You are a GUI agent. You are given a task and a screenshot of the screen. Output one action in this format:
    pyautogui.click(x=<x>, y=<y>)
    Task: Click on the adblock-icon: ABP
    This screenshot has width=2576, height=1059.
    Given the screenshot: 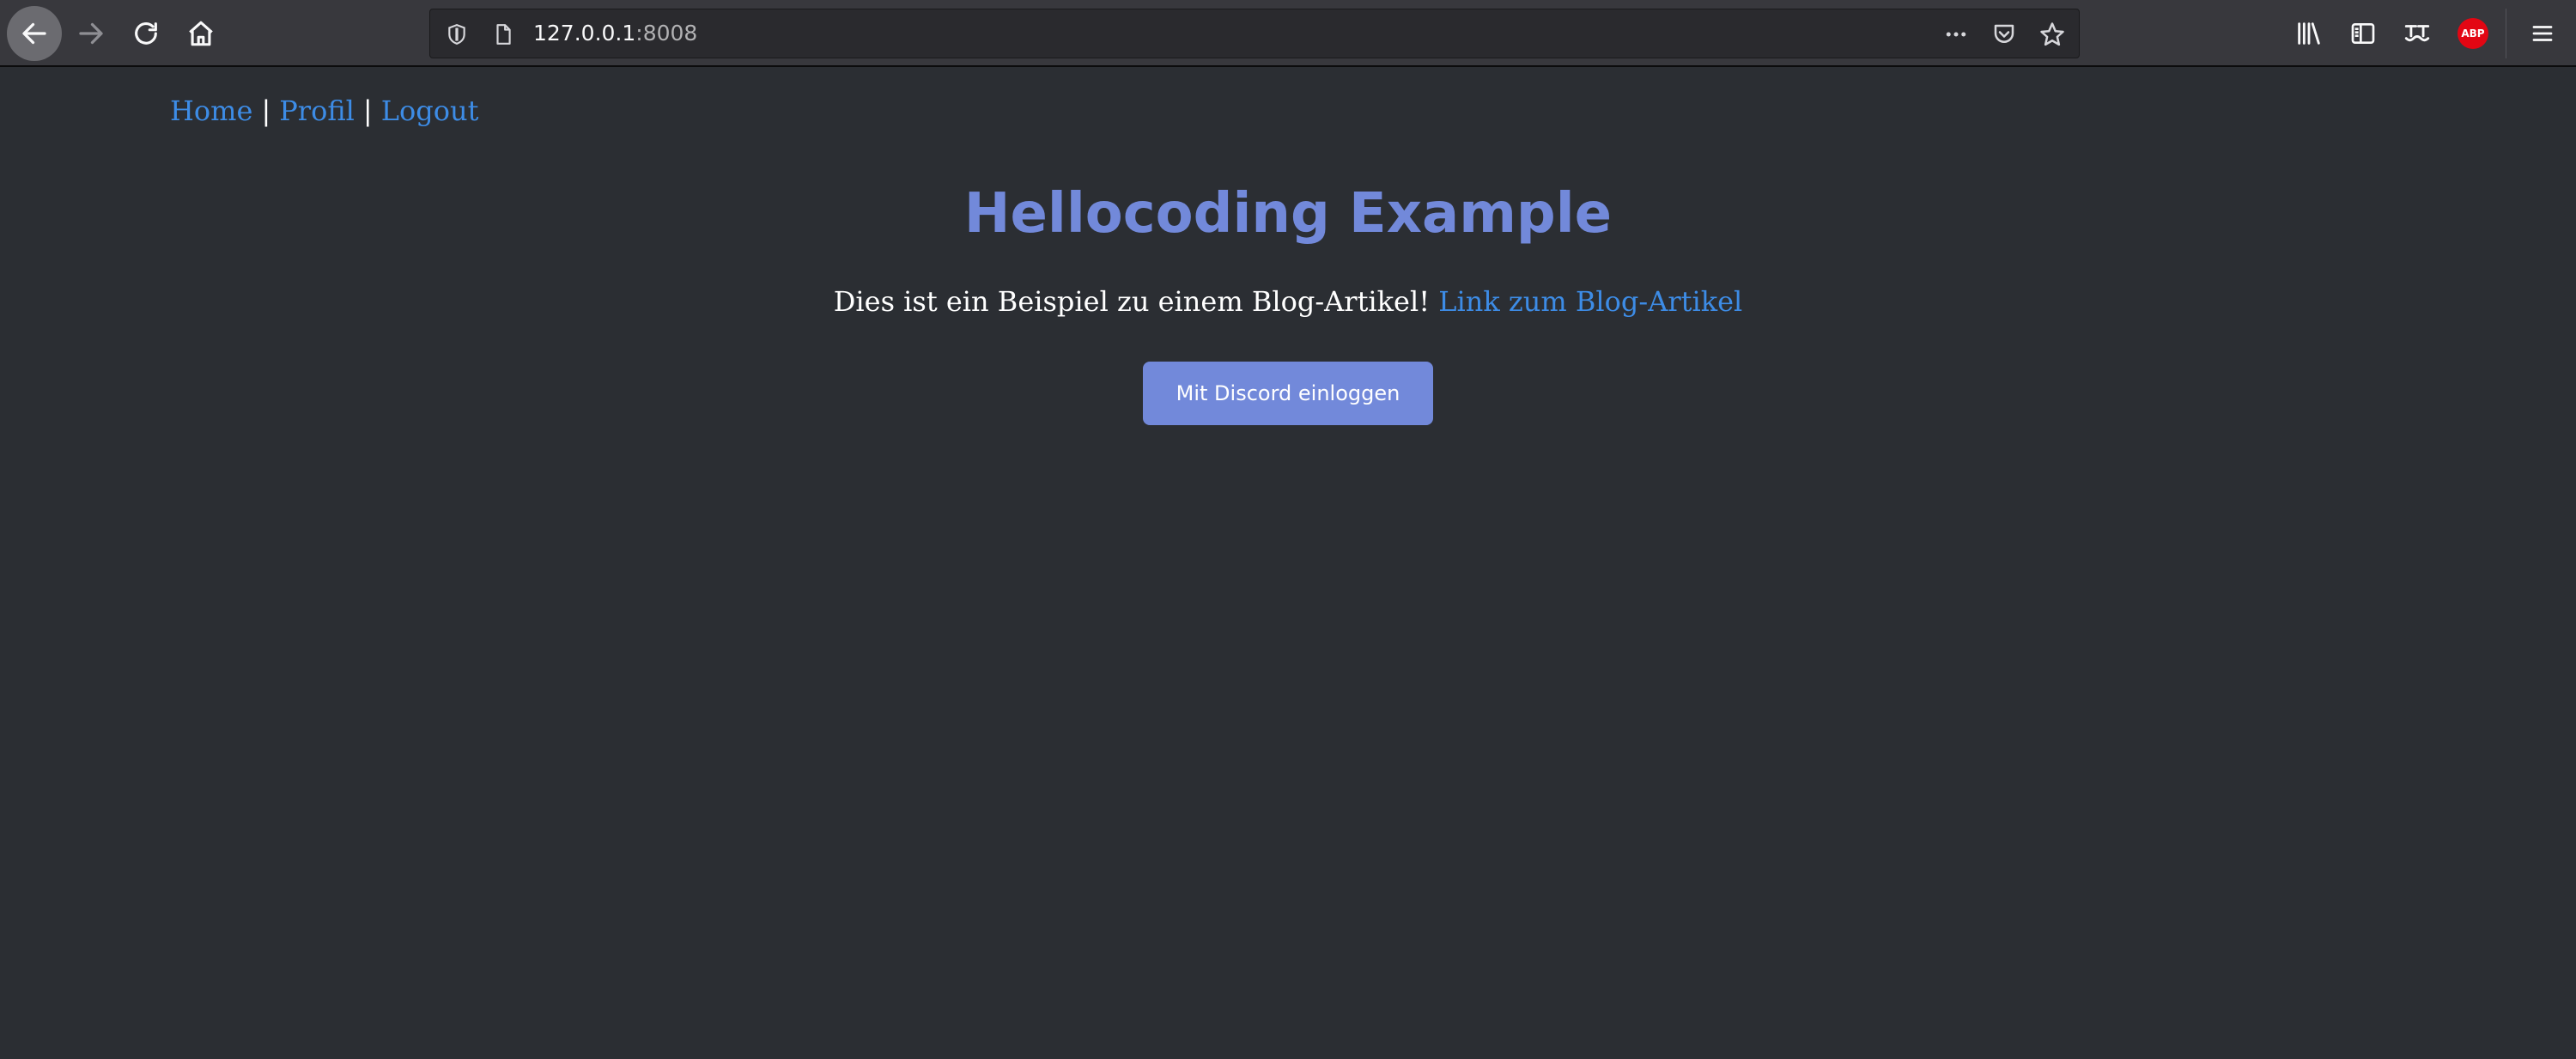 What is the action you would take?
    pyautogui.click(x=2473, y=33)
    